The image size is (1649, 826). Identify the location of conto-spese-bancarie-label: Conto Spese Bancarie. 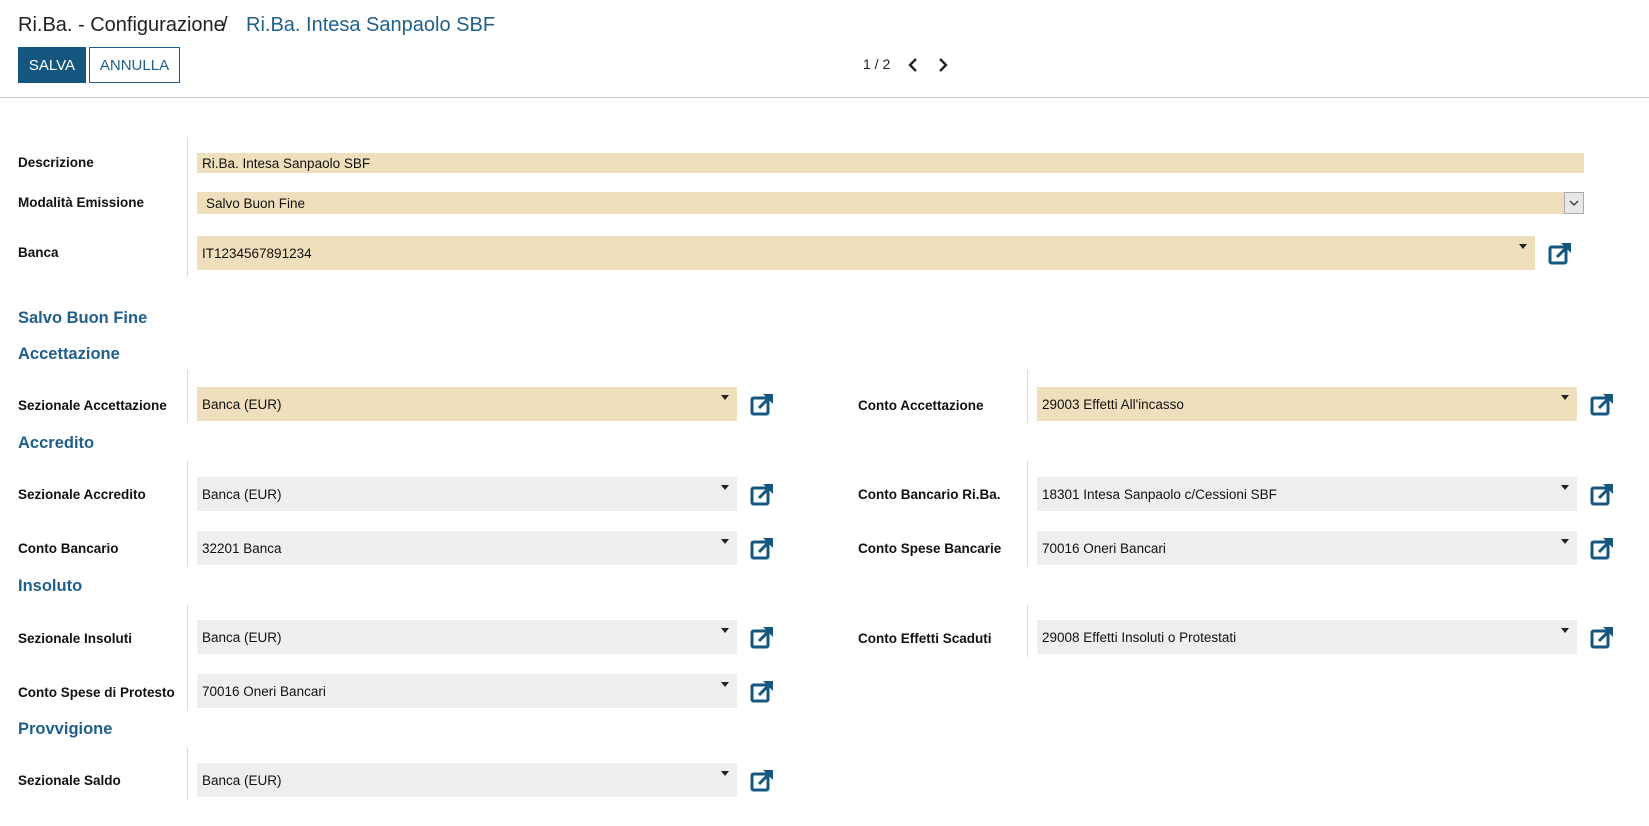
(930, 548).